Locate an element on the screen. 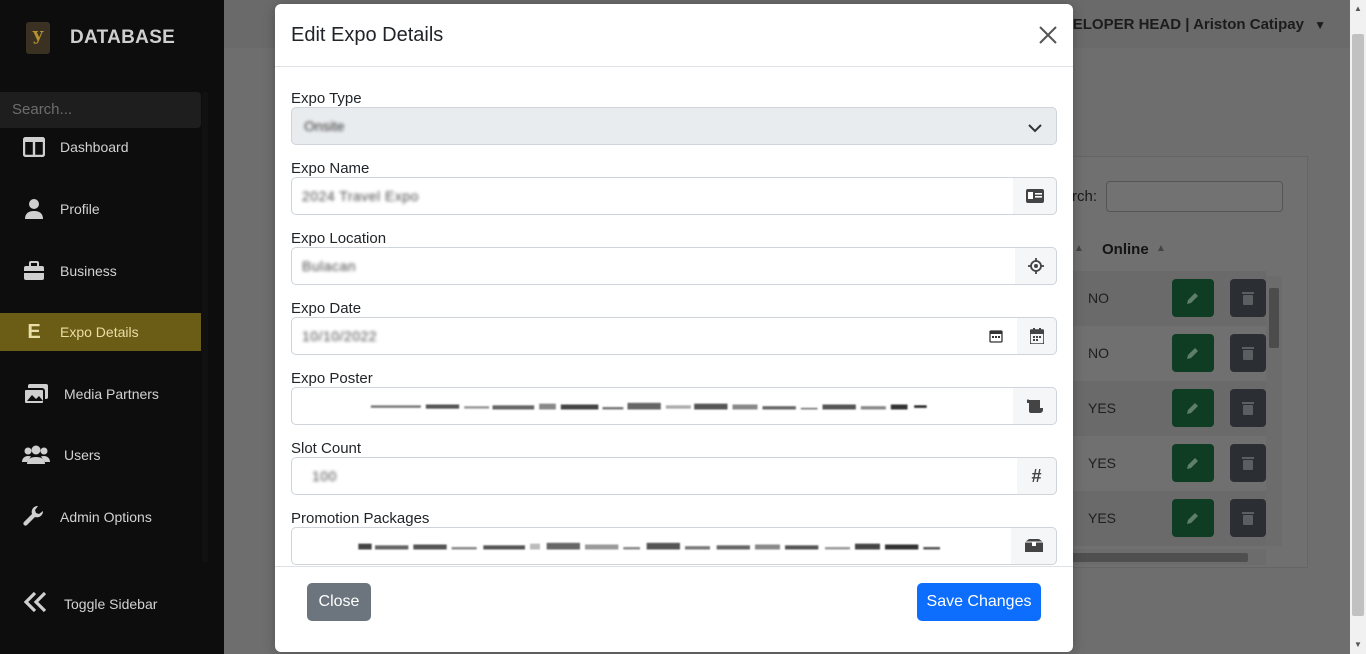  modal-header: Edit Expo Details is located at coordinates (674, 35).